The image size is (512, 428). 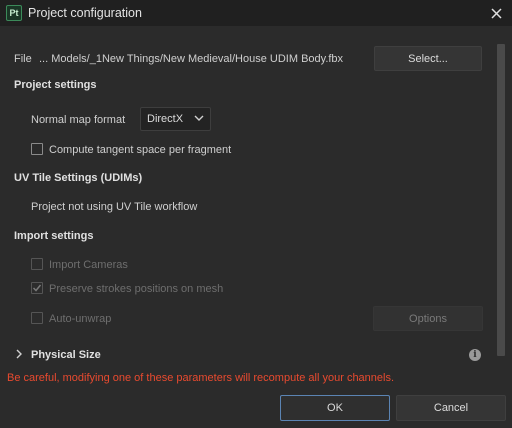 I want to click on window-title: Project configuration, so click(x=85, y=13).